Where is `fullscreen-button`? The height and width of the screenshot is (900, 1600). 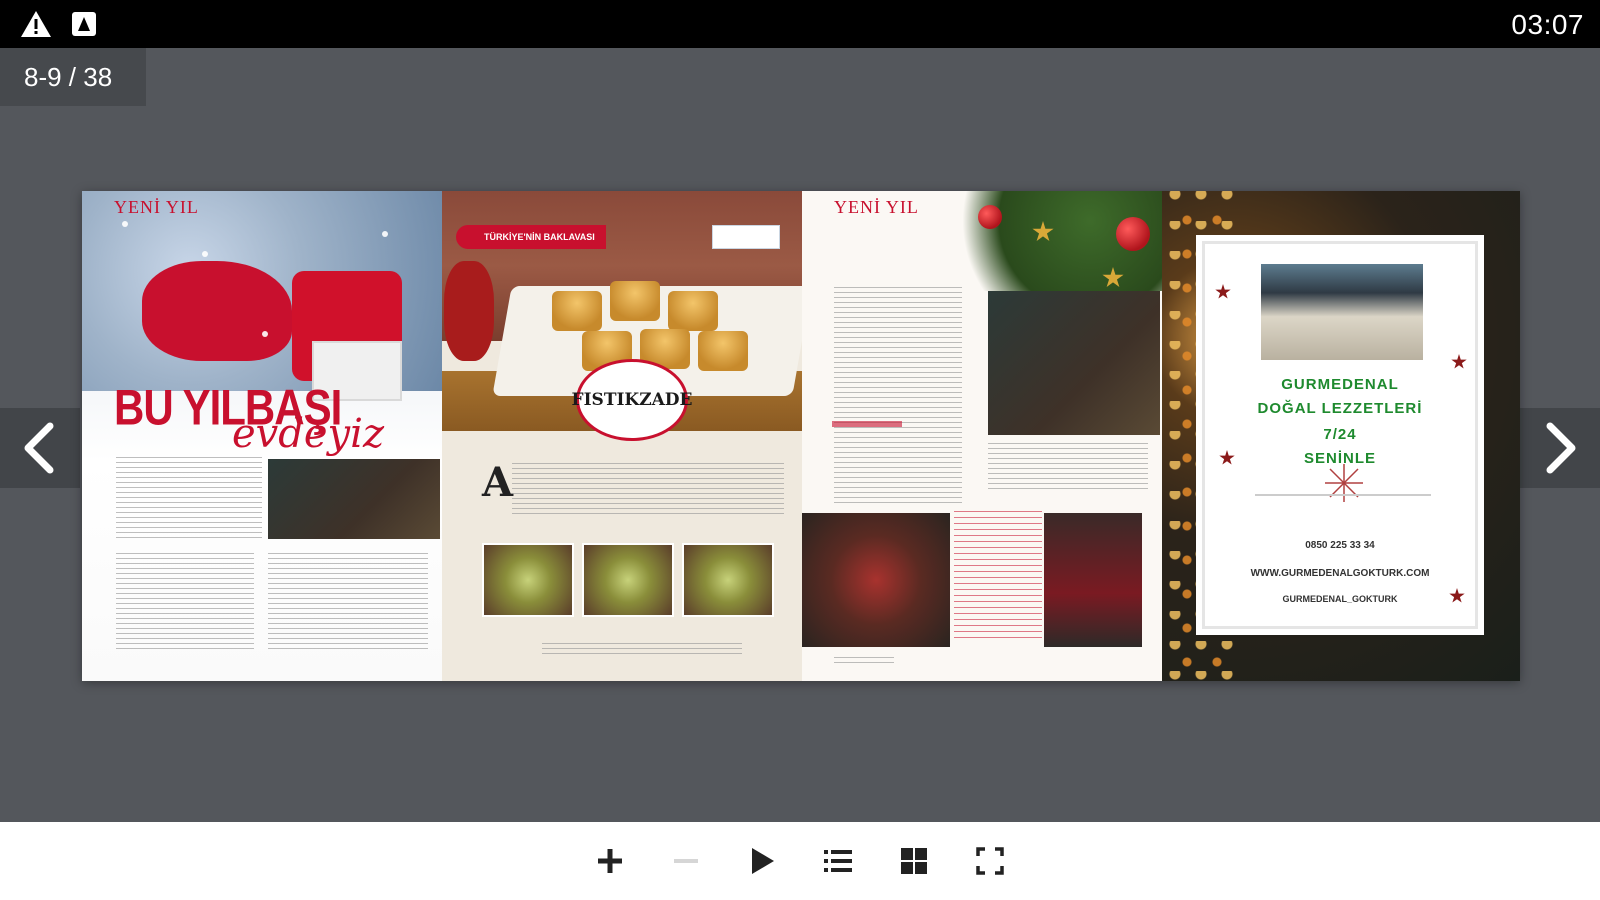 fullscreen-button is located at coordinates (990, 861).